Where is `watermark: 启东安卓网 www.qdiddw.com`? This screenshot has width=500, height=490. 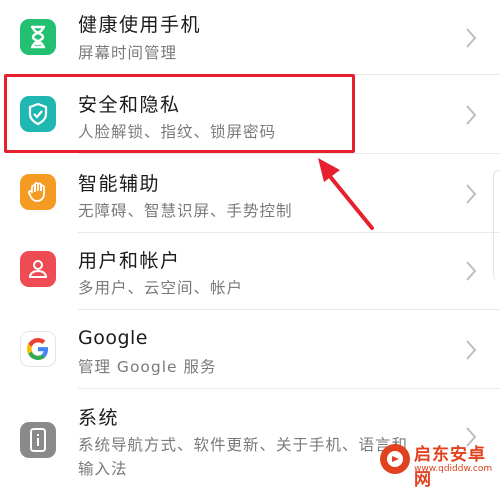 watermark: 启东安卓网 www.qdiddw.com is located at coordinates (437, 464).